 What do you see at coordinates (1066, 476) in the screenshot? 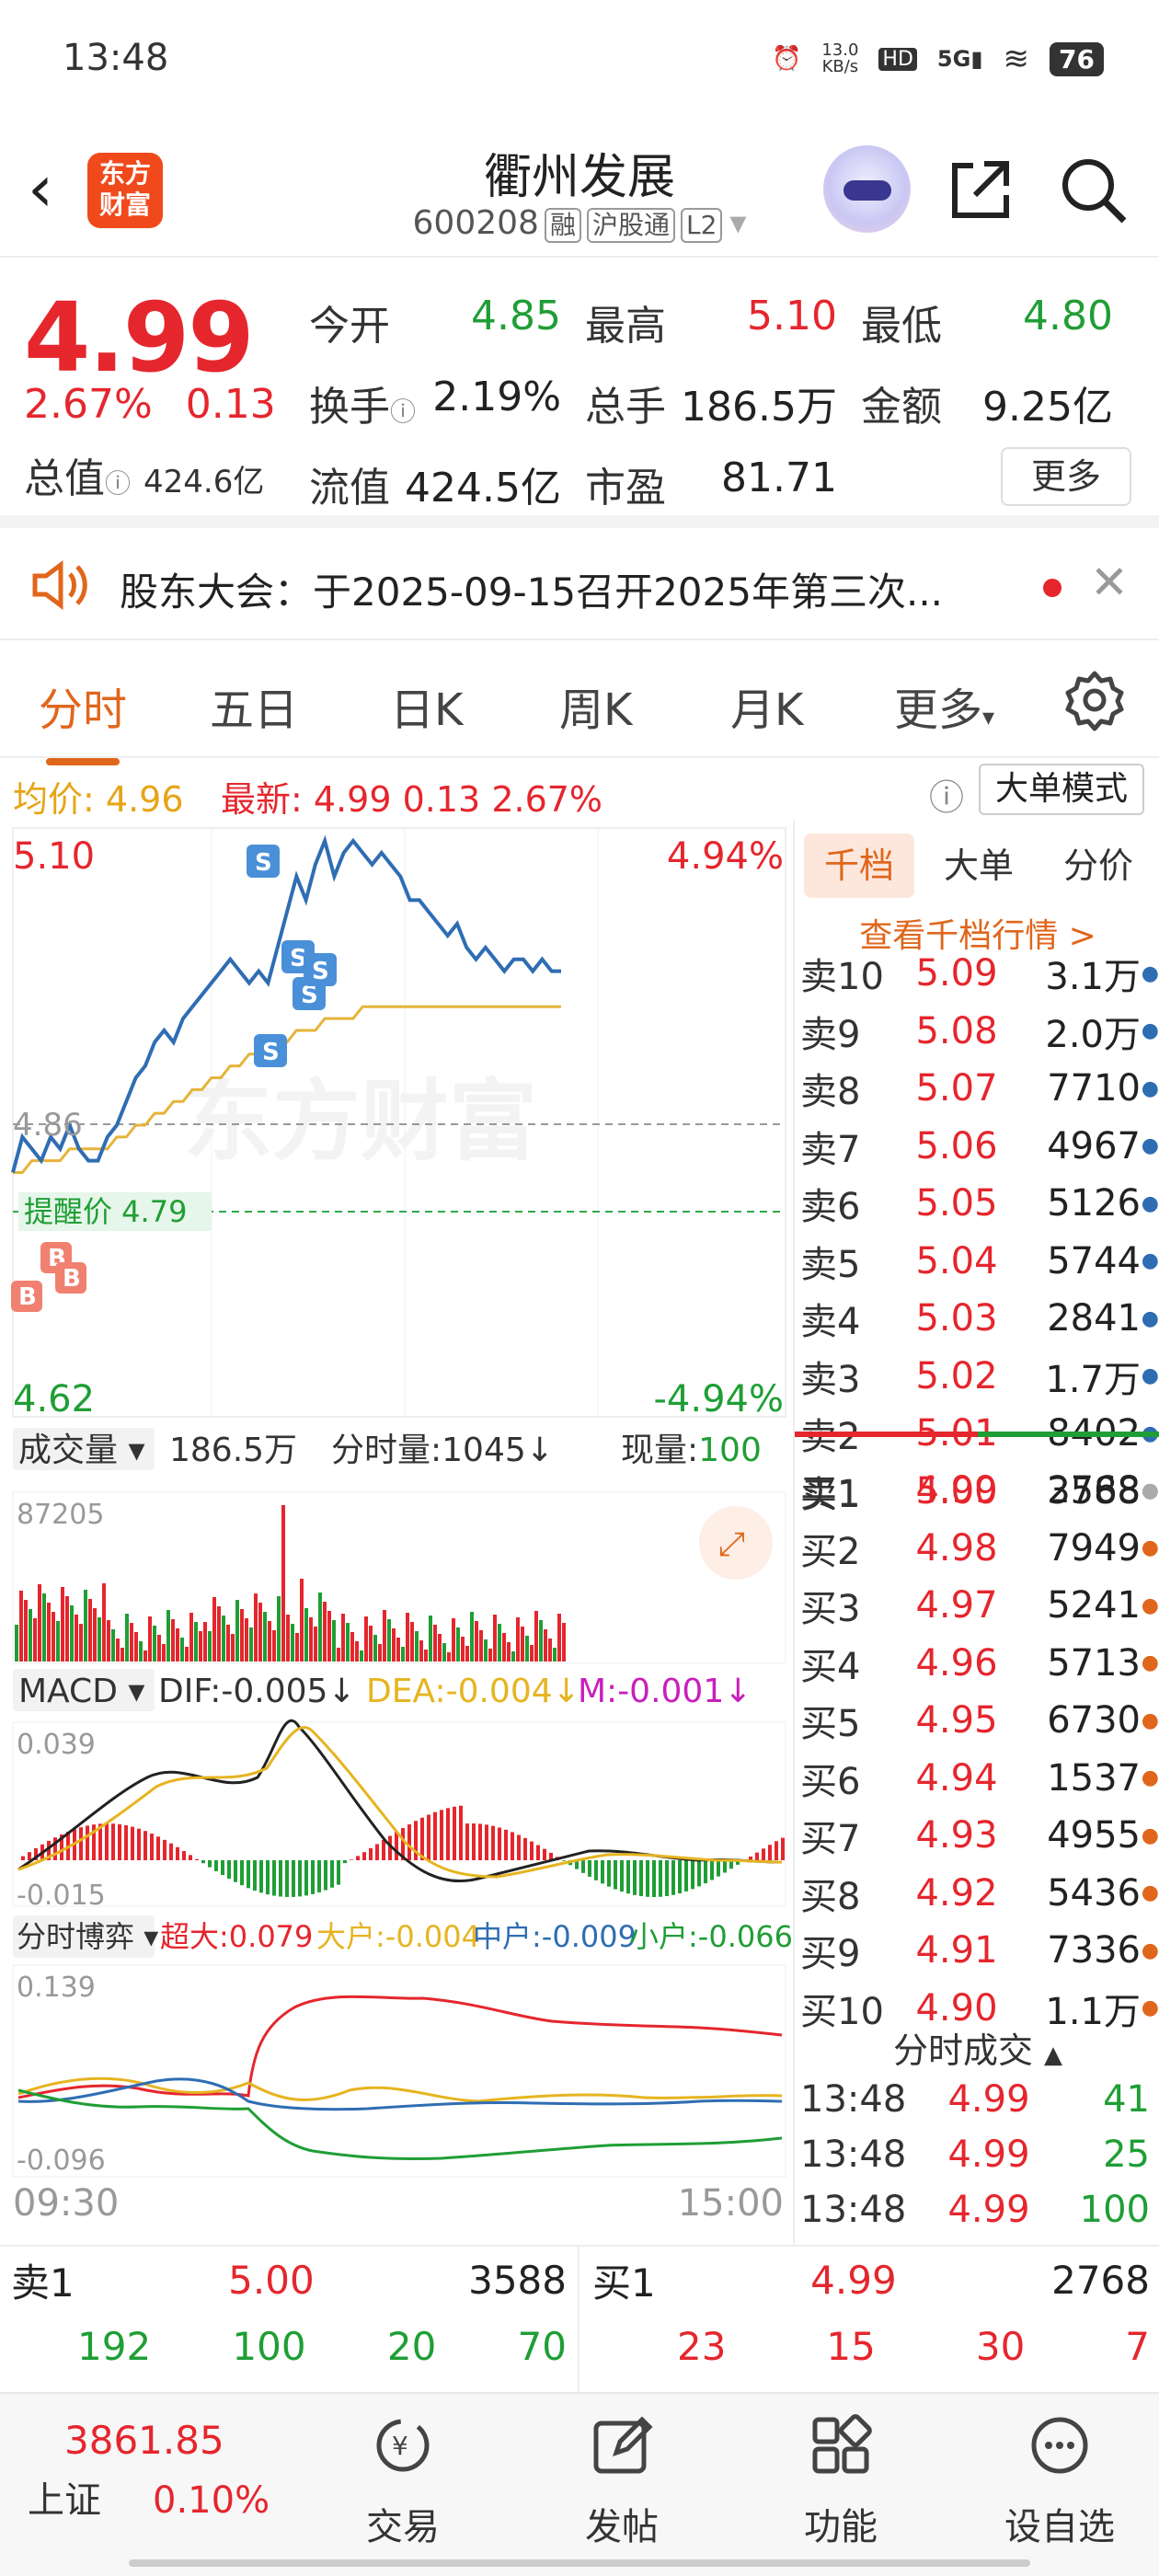
I see `more-button: 更多` at bounding box center [1066, 476].